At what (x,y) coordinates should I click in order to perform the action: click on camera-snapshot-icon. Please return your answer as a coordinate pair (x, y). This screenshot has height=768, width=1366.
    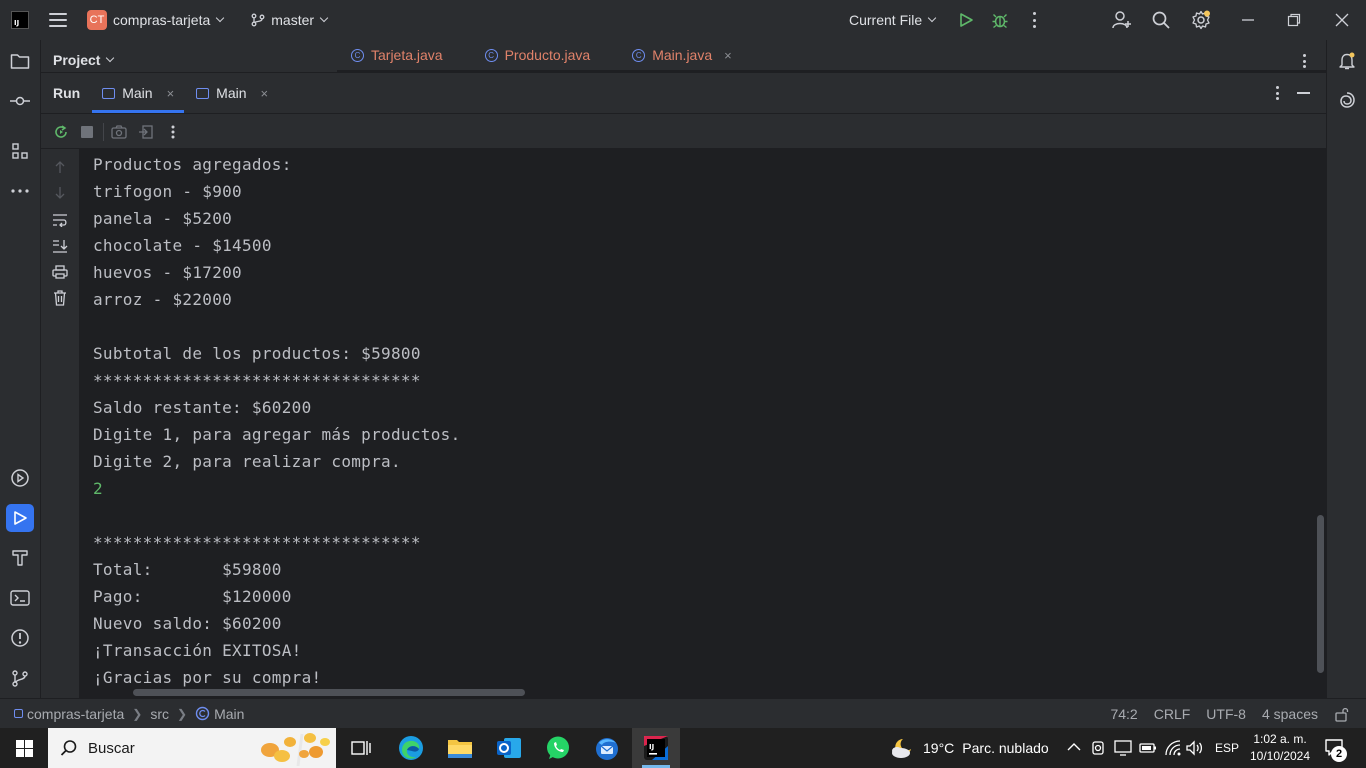
    Looking at the image, I should click on (119, 132).